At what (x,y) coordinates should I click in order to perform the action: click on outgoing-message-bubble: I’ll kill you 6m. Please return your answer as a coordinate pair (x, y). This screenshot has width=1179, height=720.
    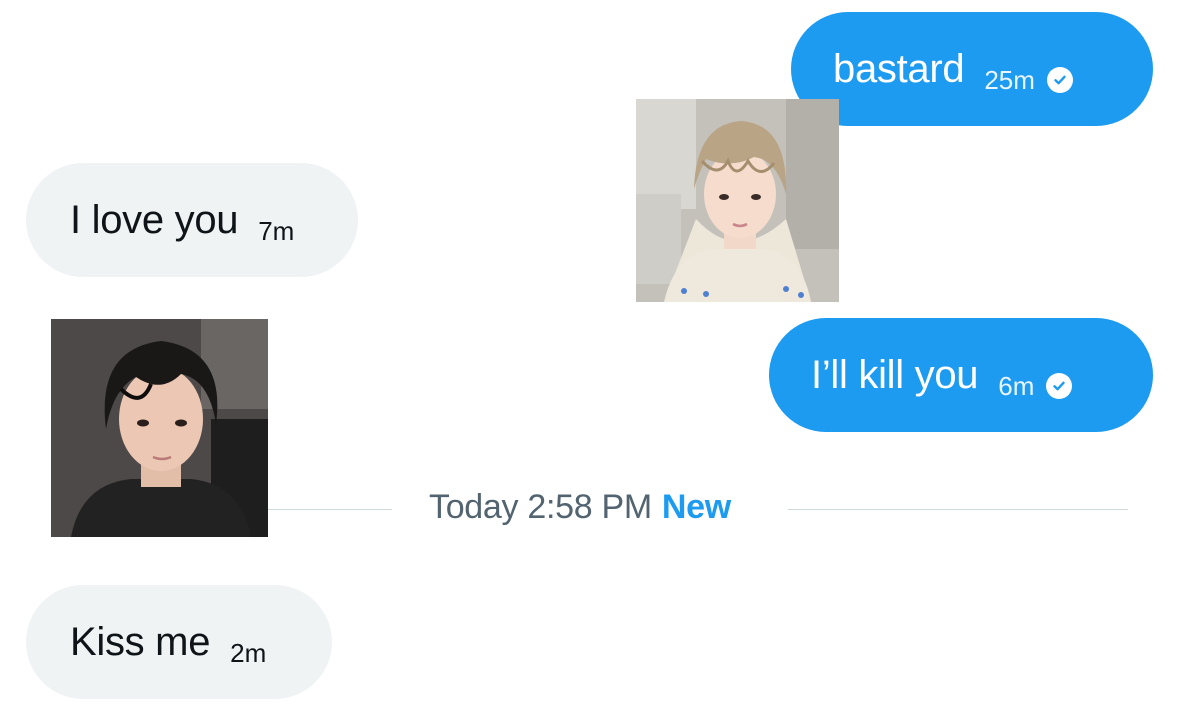
    Looking at the image, I should click on (961, 375).